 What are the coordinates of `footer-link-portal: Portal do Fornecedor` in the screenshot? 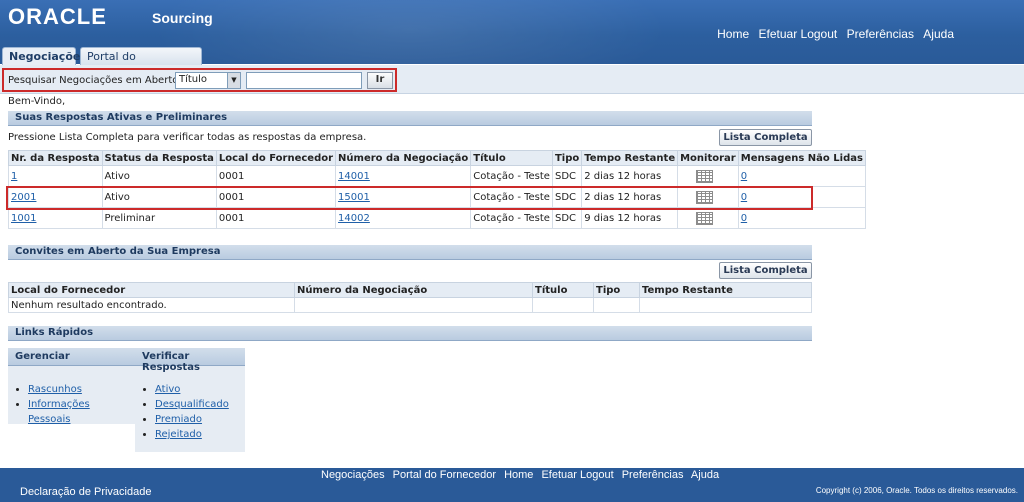 It's located at (444, 475).